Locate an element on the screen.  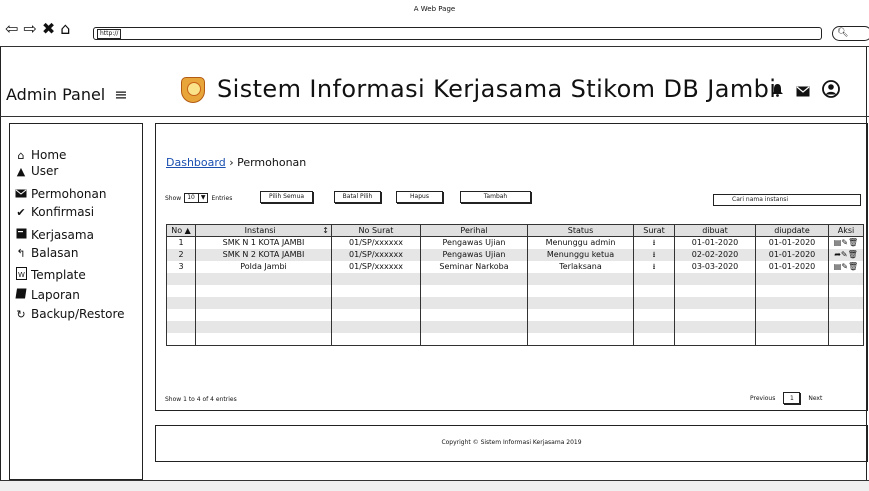
page-1-button: 1 is located at coordinates (792, 398).